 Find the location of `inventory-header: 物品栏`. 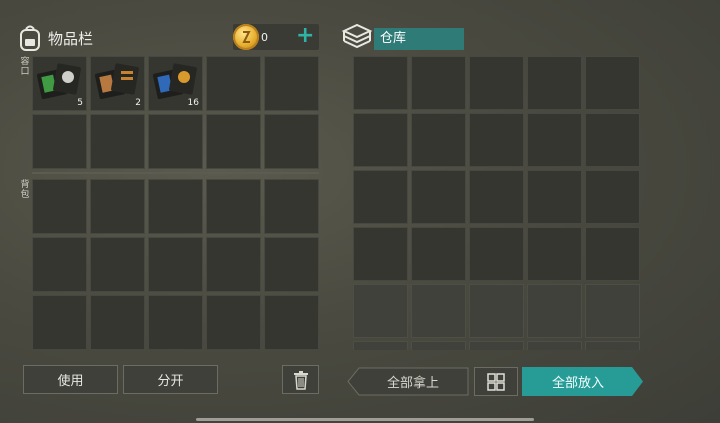

inventory-header: 物品栏 is located at coordinates (55, 38).